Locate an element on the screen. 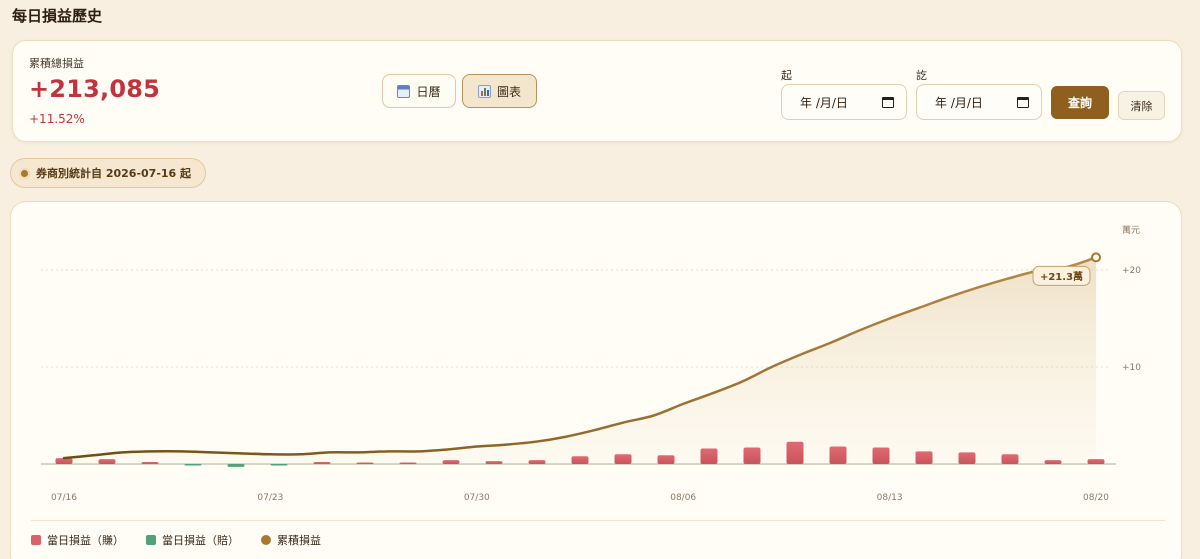 This screenshot has height=559, width=1200. chart-view-button: 圖表 is located at coordinates (499, 91).